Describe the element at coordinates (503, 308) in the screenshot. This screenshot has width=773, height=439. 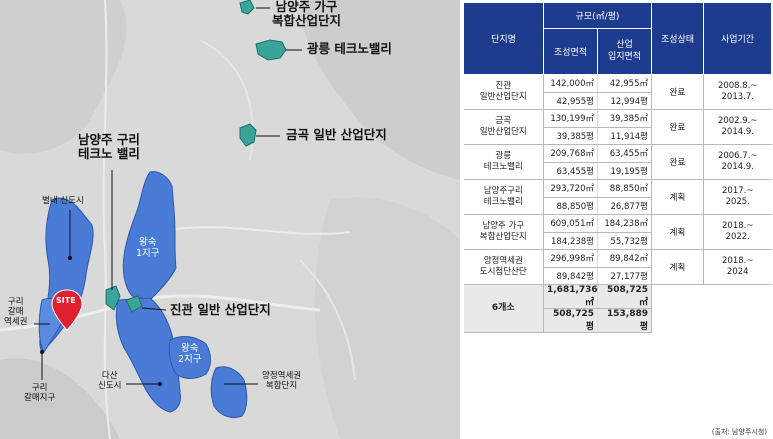
I see `total-name: 6개소` at that location.